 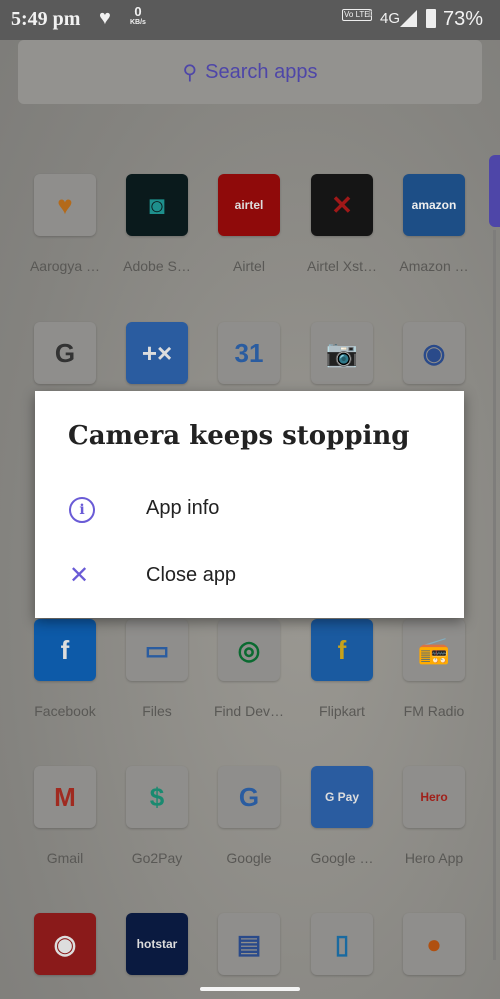 I want to click on app-info-label: App info, so click(x=183, y=507).